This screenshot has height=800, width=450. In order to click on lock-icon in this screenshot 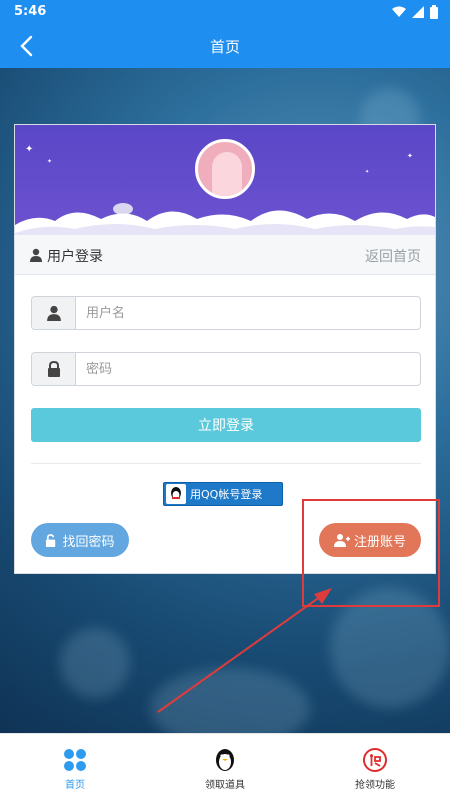, I will do `click(53, 369)`.